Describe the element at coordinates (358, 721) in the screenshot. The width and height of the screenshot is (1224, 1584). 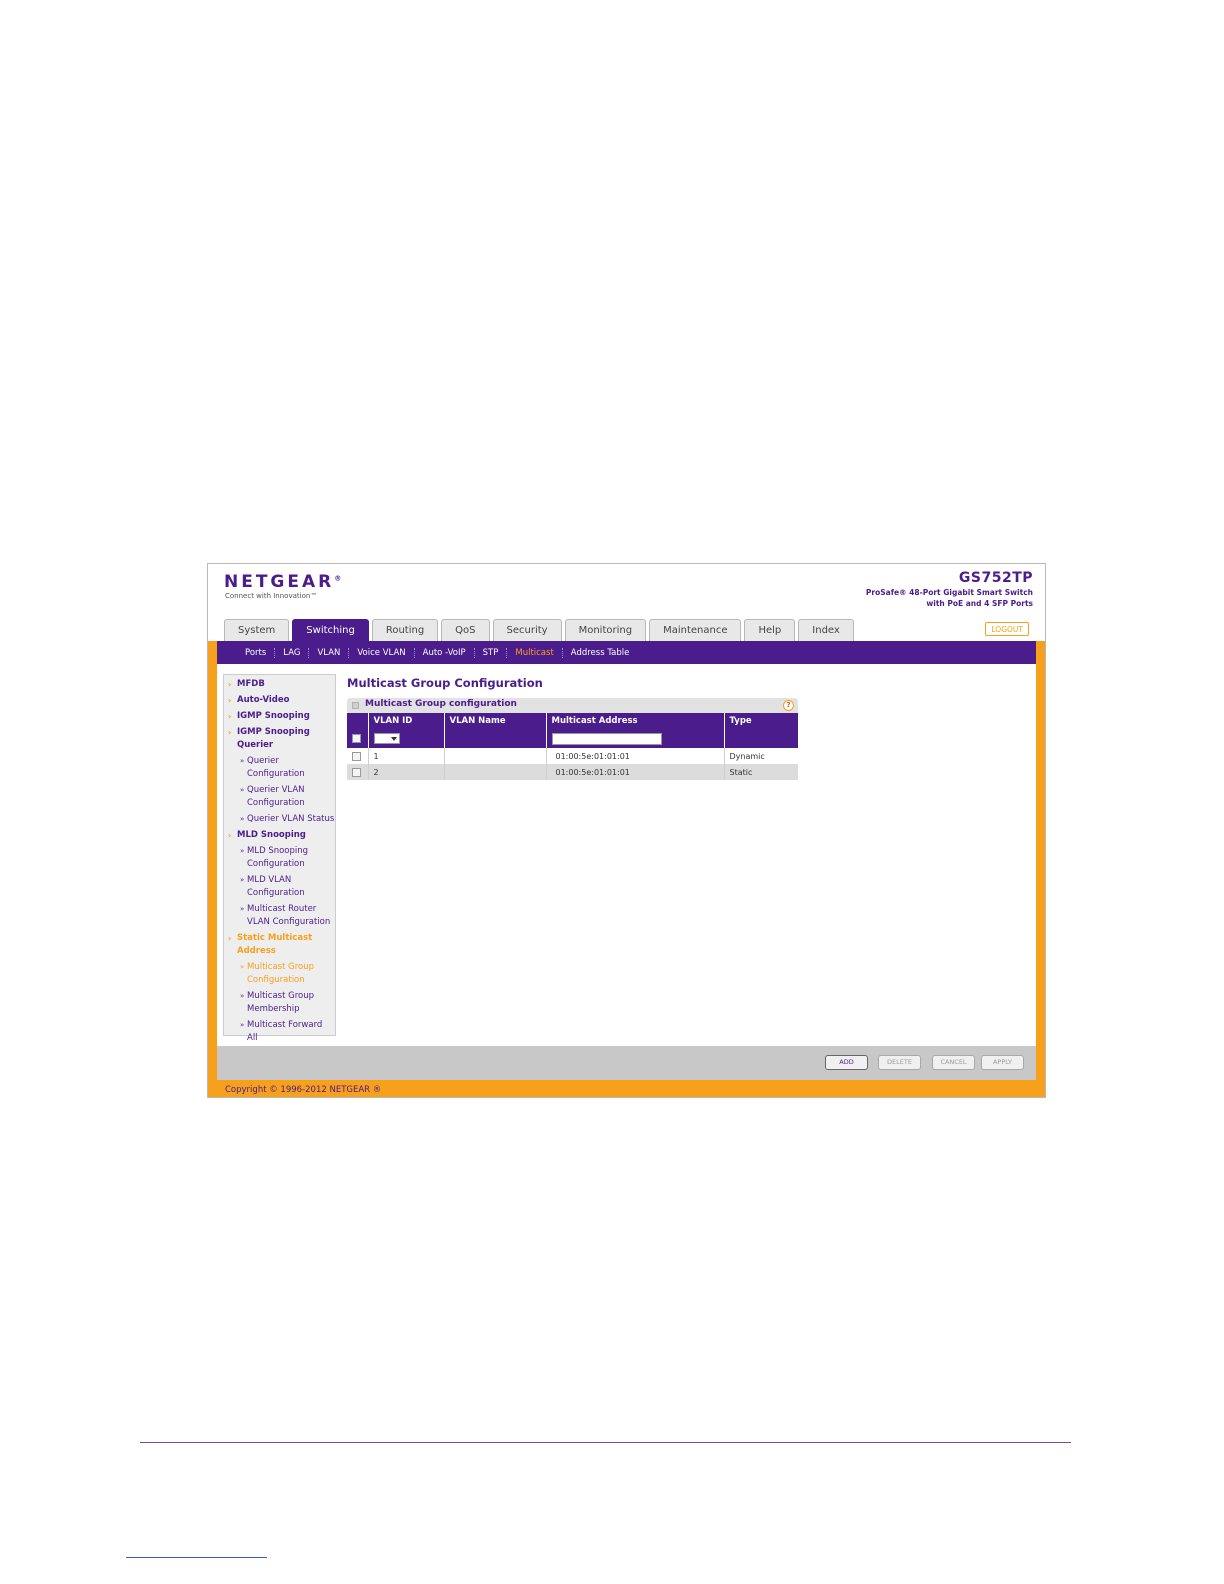
I see `select-column-header` at that location.